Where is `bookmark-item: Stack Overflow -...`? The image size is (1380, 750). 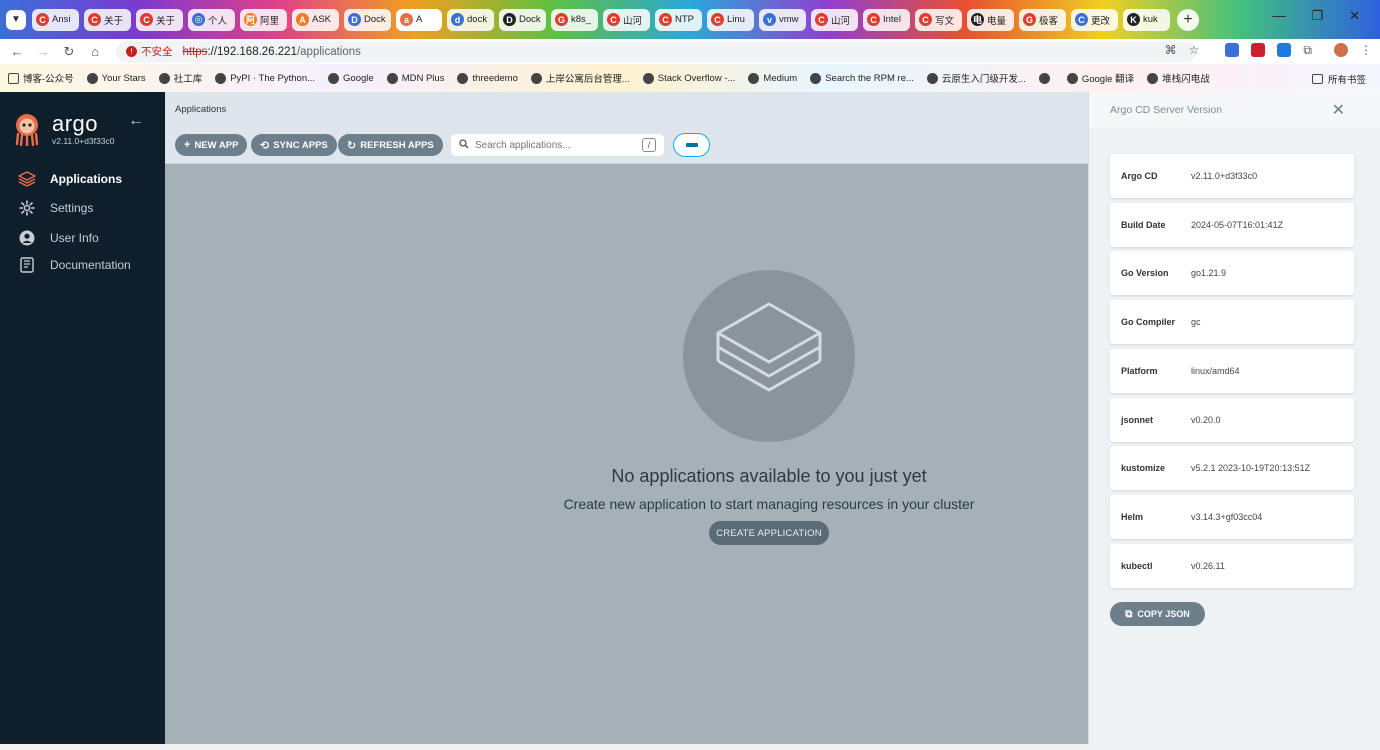 bookmark-item: Stack Overflow -... is located at coordinates (688, 78).